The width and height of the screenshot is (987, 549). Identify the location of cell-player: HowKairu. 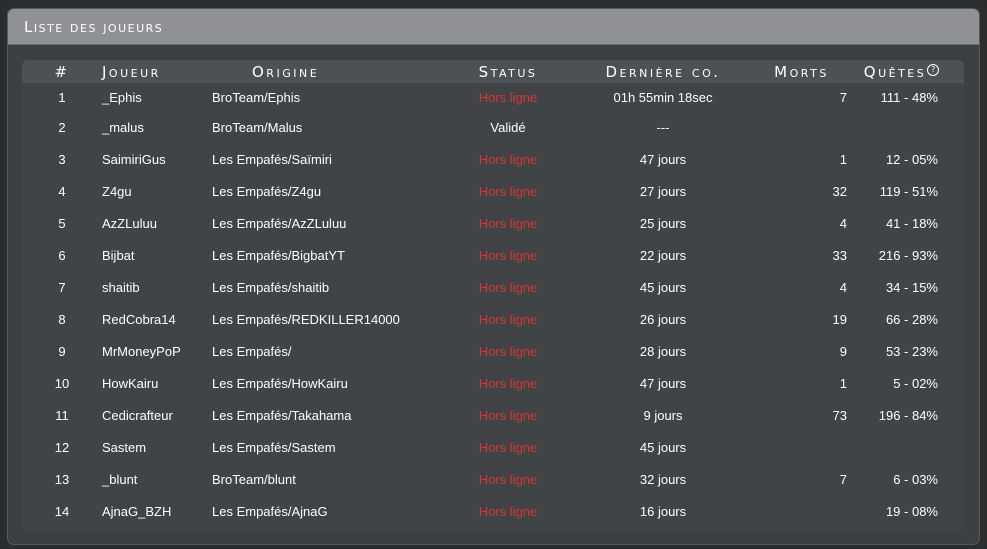
(130, 383).